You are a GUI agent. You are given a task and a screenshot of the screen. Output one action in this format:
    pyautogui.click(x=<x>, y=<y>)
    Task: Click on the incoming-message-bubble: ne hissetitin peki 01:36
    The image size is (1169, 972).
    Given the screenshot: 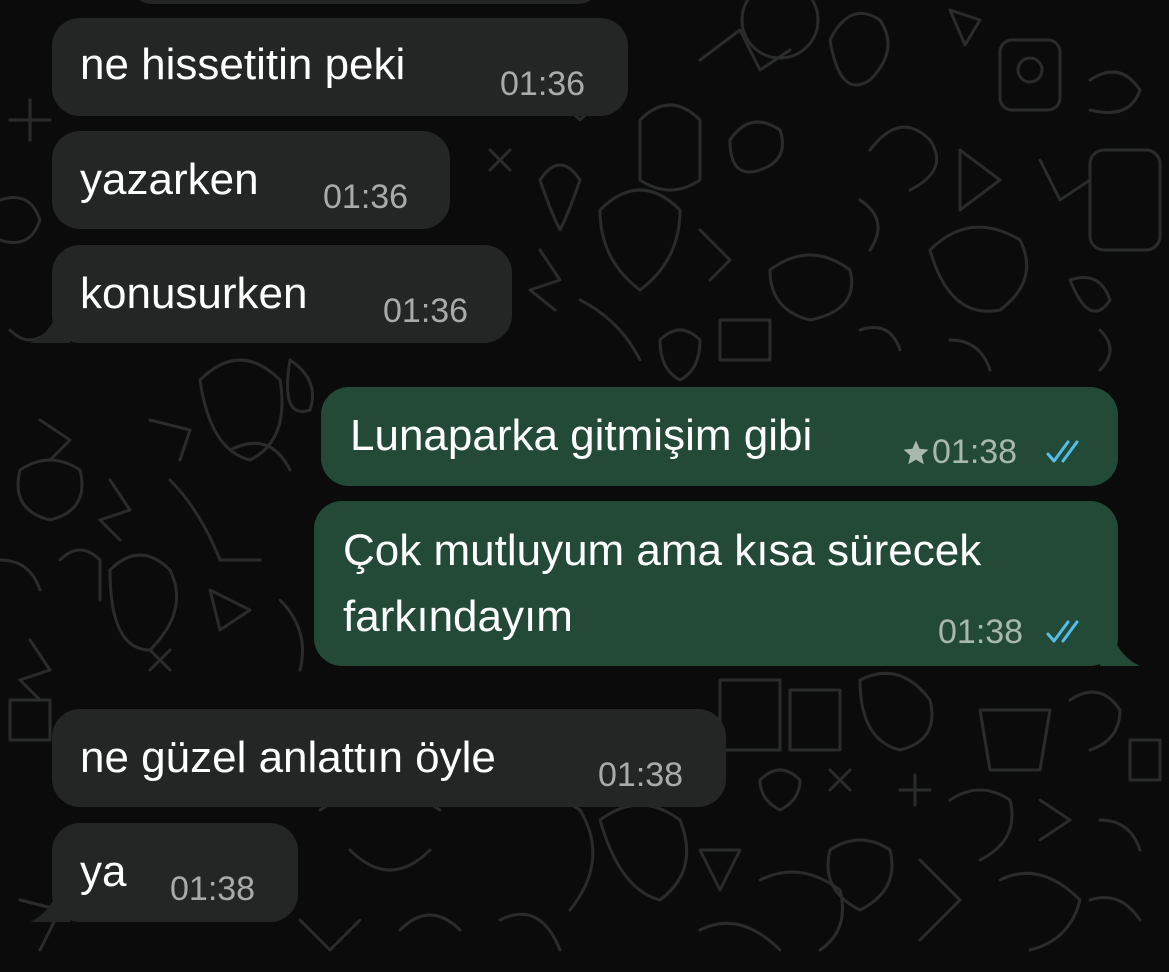 What is the action you would take?
    pyautogui.click(x=340, y=67)
    